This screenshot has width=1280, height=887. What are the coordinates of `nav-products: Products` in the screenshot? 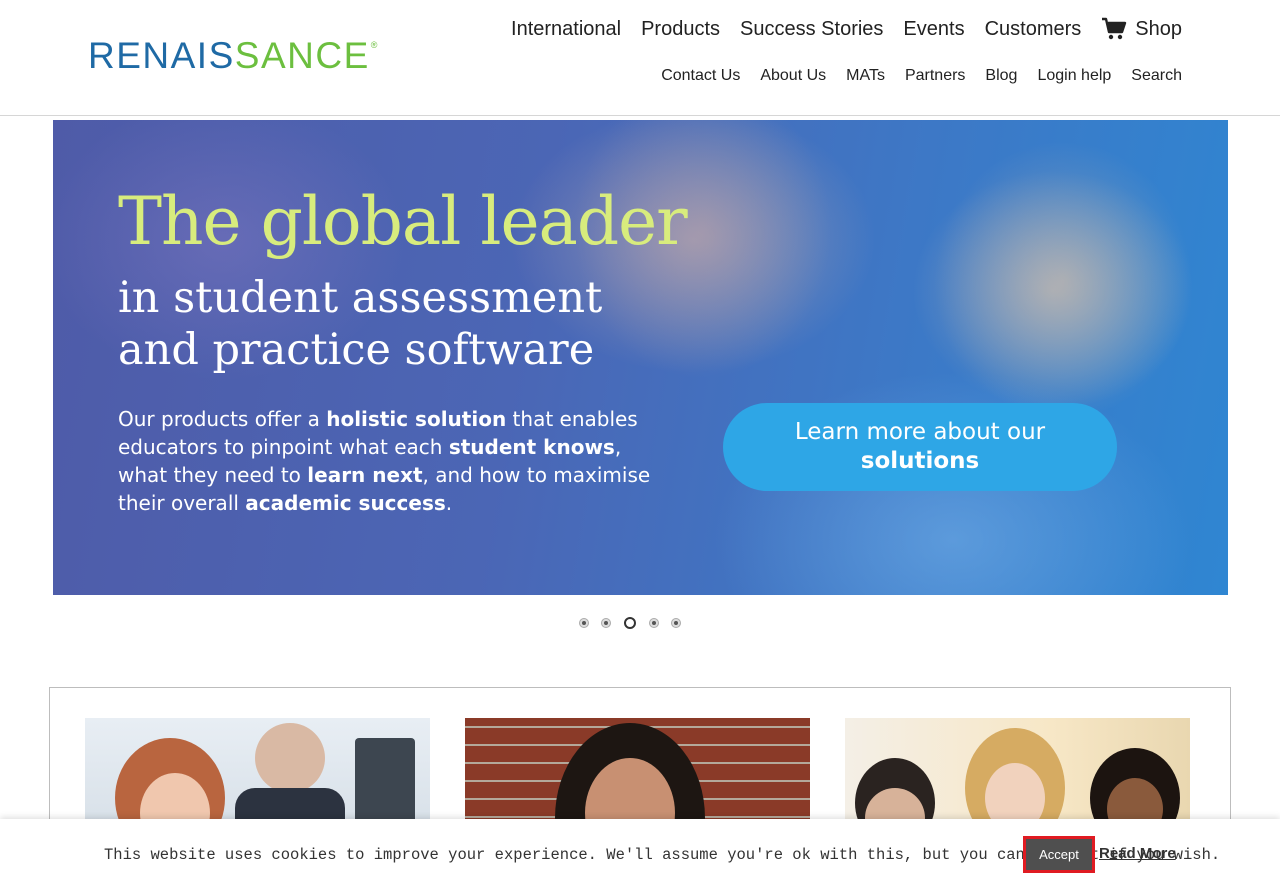 It's located at (680, 29).